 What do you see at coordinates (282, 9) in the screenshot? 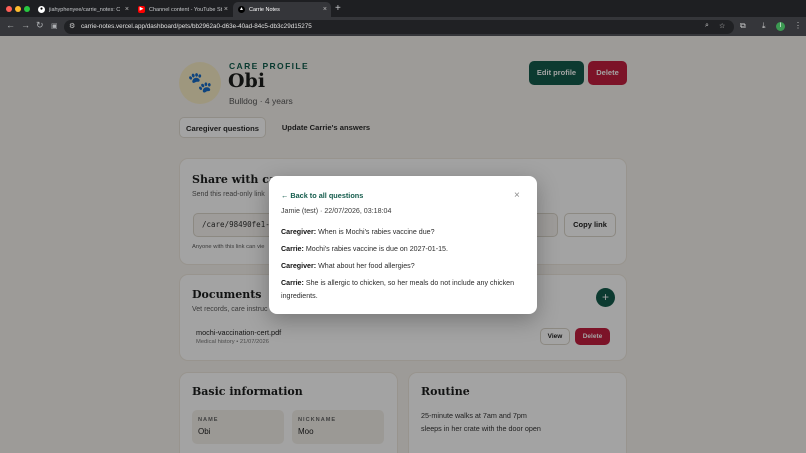
I see `browser-tab-carrie-notes: ▲ Carrie Notes ×` at bounding box center [282, 9].